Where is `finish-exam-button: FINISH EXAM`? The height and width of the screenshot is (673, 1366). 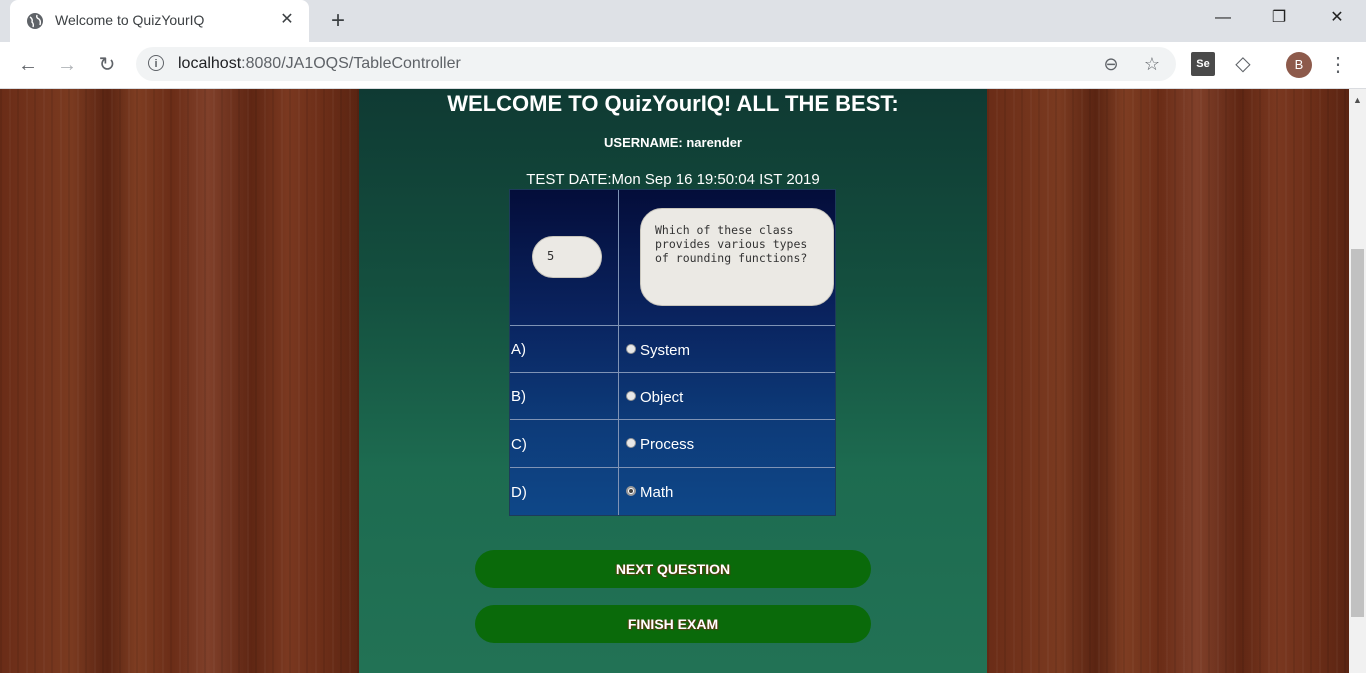
finish-exam-button: FINISH EXAM is located at coordinates (673, 624).